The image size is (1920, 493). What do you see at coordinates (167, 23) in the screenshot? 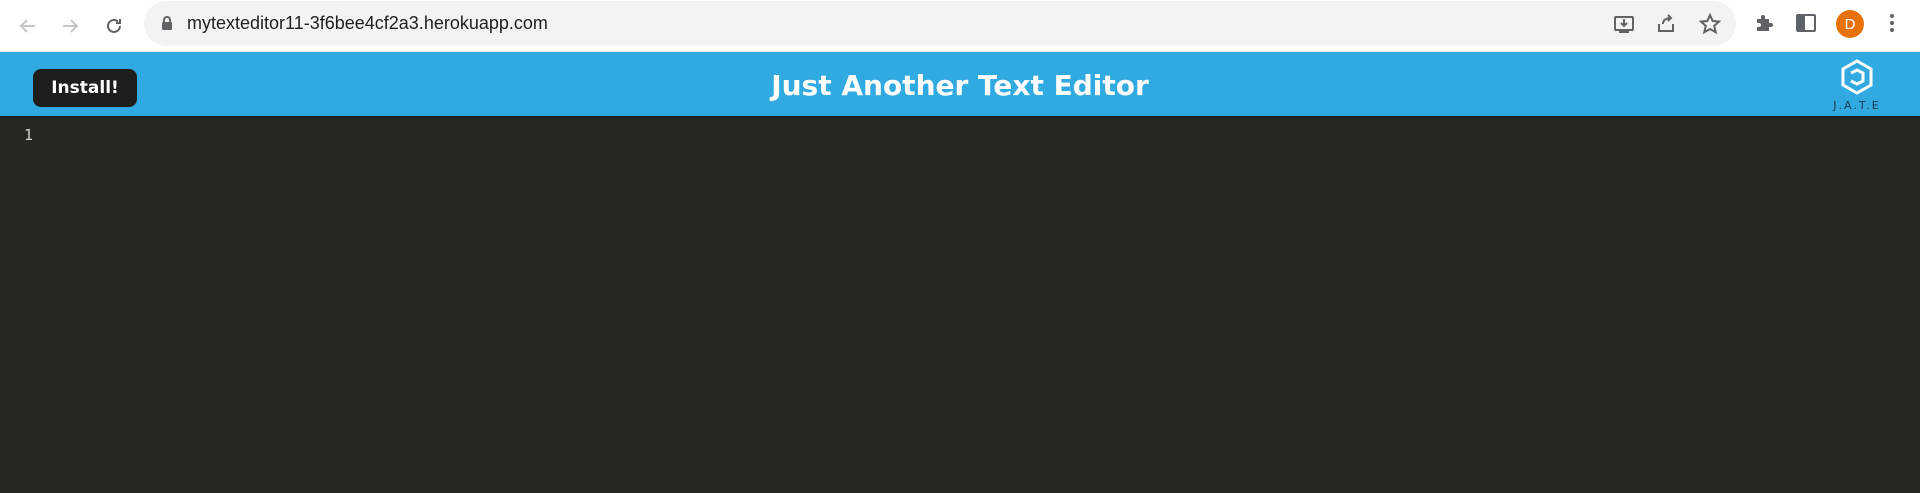
I see `lock-icon` at bounding box center [167, 23].